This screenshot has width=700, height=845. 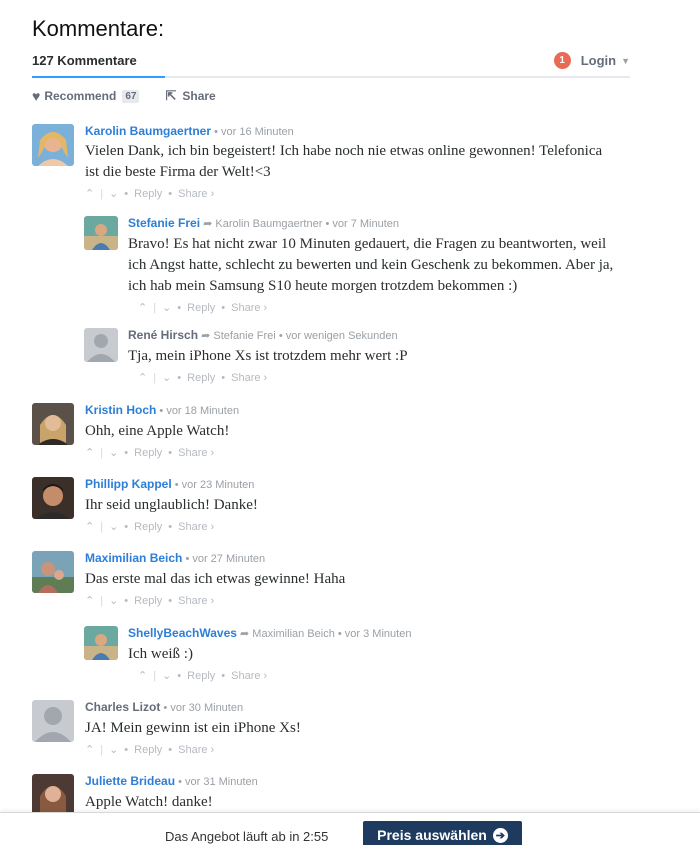 What do you see at coordinates (130, 781) in the screenshot?
I see `comment-author: Juliette Brideau` at bounding box center [130, 781].